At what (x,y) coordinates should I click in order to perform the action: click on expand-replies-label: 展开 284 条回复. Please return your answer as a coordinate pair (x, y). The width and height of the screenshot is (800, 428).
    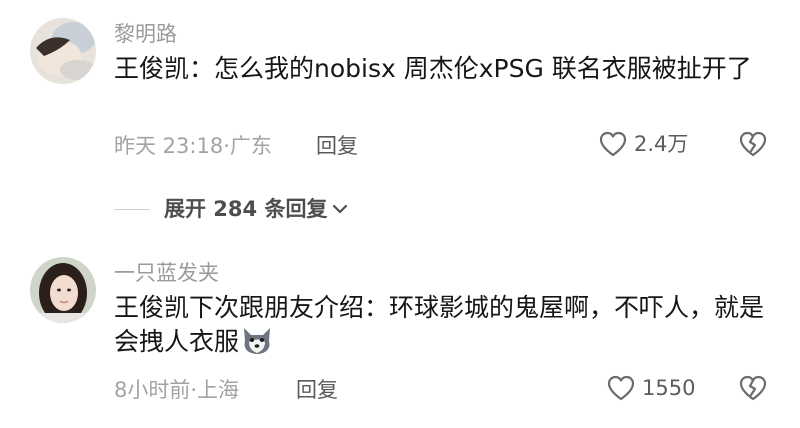
    Looking at the image, I should click on (246, 209).